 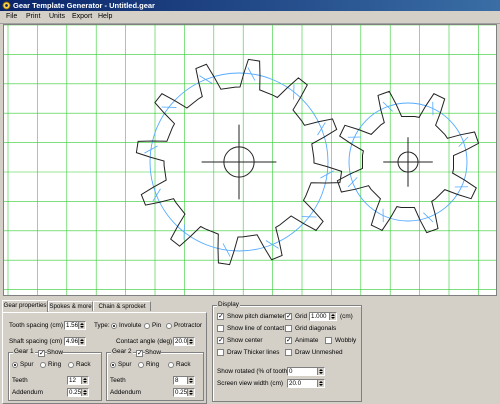 I want to click on gear1-title: Gear 1, so click(x=24, y=352).